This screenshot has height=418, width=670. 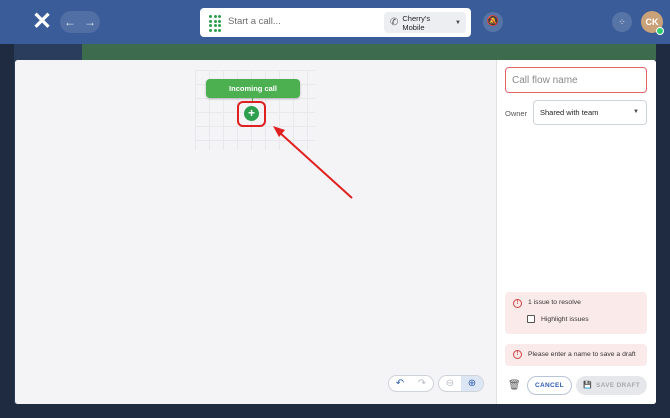 What do you see at coordinates (335, 411) in the screenshot?
I see `background-overlay-bottom` at bounding box center [335, 411].